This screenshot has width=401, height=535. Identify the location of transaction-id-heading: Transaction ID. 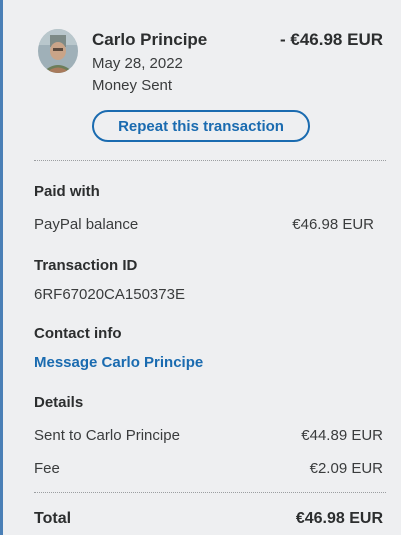
(86, 265).